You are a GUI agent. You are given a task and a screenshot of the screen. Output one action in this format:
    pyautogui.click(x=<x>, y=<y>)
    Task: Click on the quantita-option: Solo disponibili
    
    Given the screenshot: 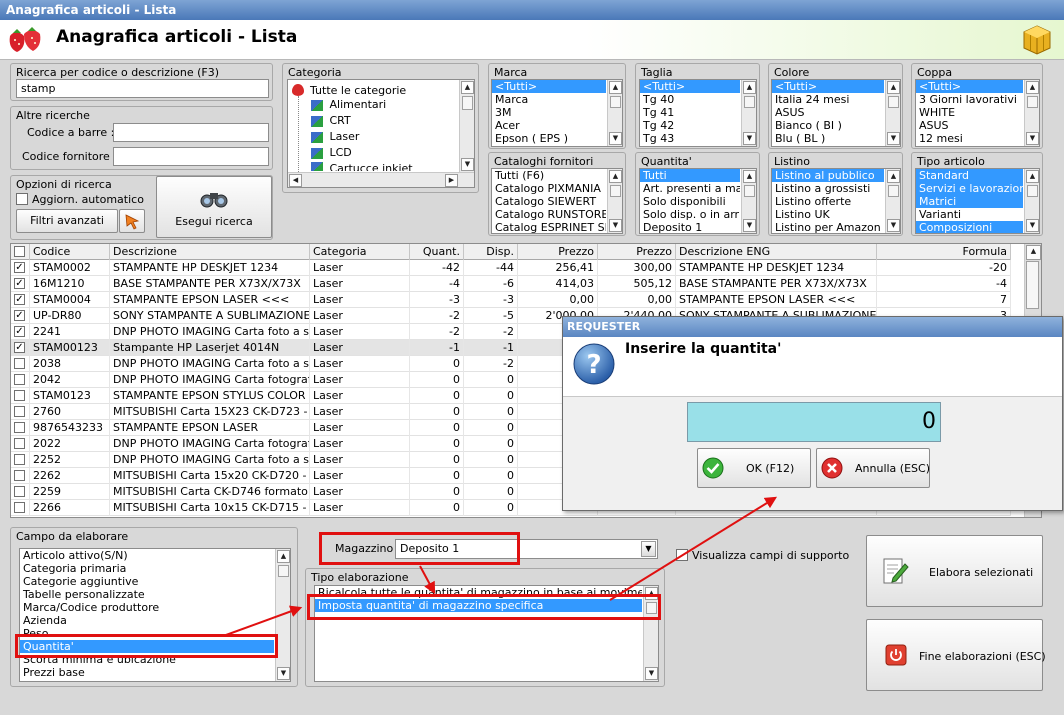 What is the action you would take?
    pyautogui.click(x=690, y=201)
    